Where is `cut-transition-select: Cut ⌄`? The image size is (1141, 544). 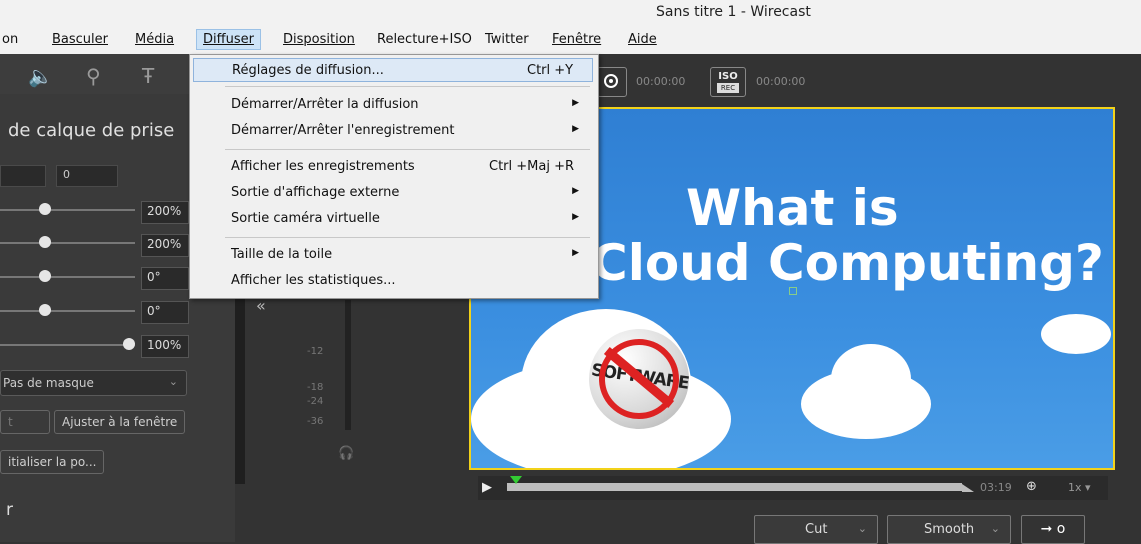 cut-transition-select: Cut ⌄ is located at coordinates (816, 529).